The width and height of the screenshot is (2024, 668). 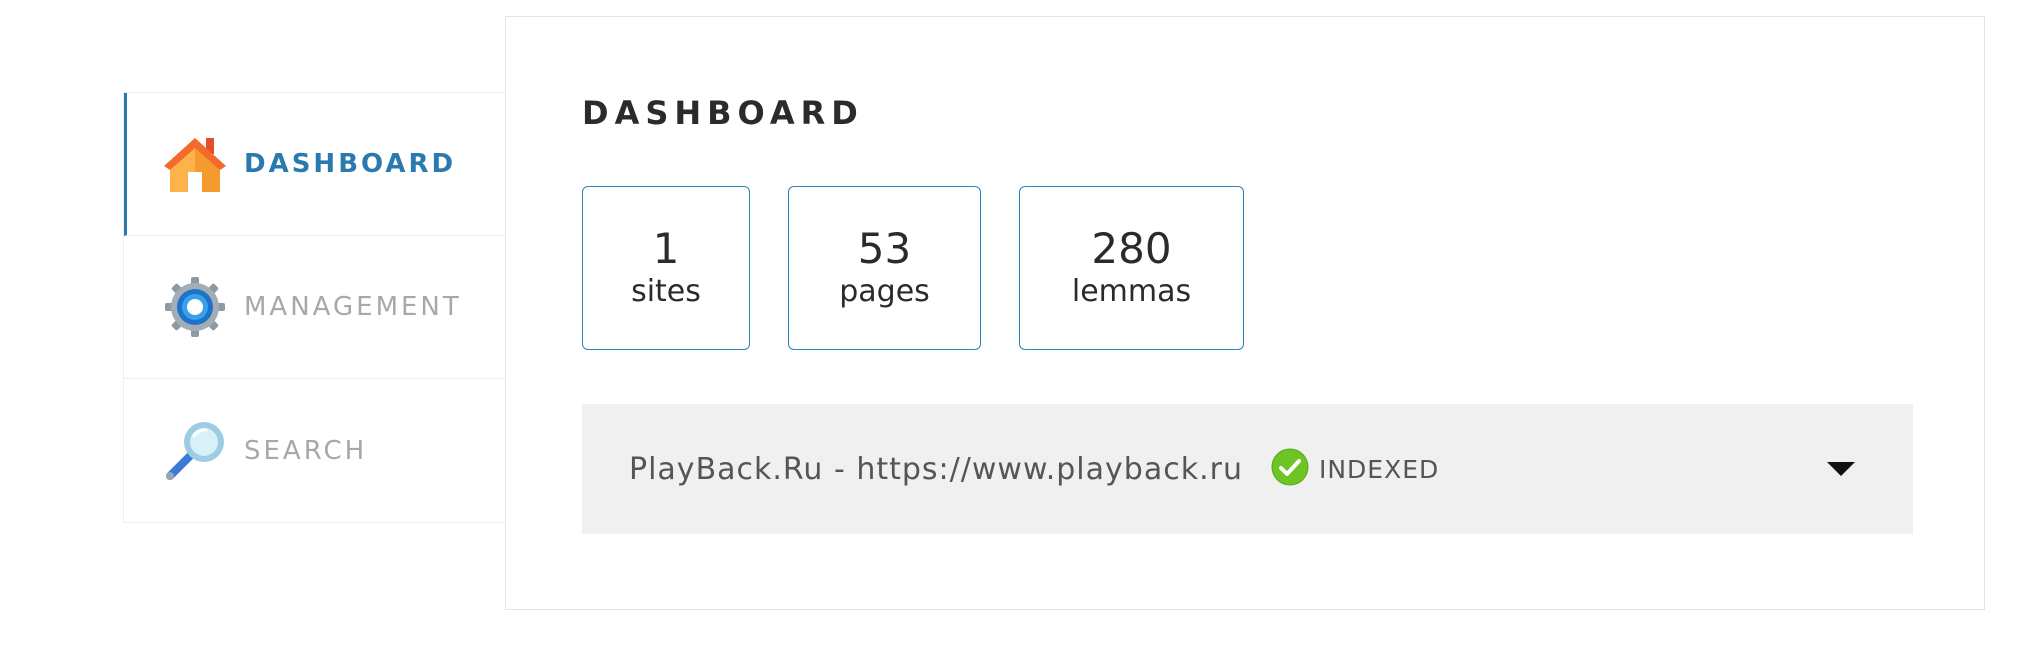 I want to click on gear-icon, so click(x=195, y=307).